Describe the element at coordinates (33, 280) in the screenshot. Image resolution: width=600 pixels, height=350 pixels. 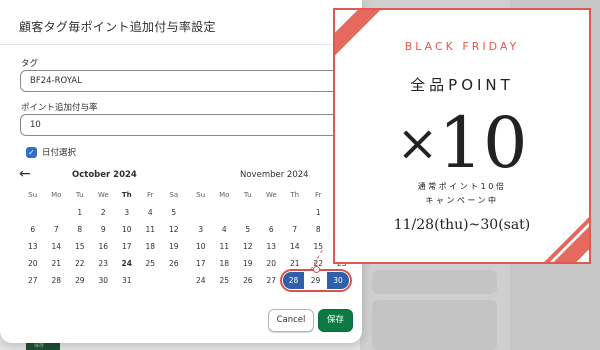
I see `calendar-day: 27` at that location.